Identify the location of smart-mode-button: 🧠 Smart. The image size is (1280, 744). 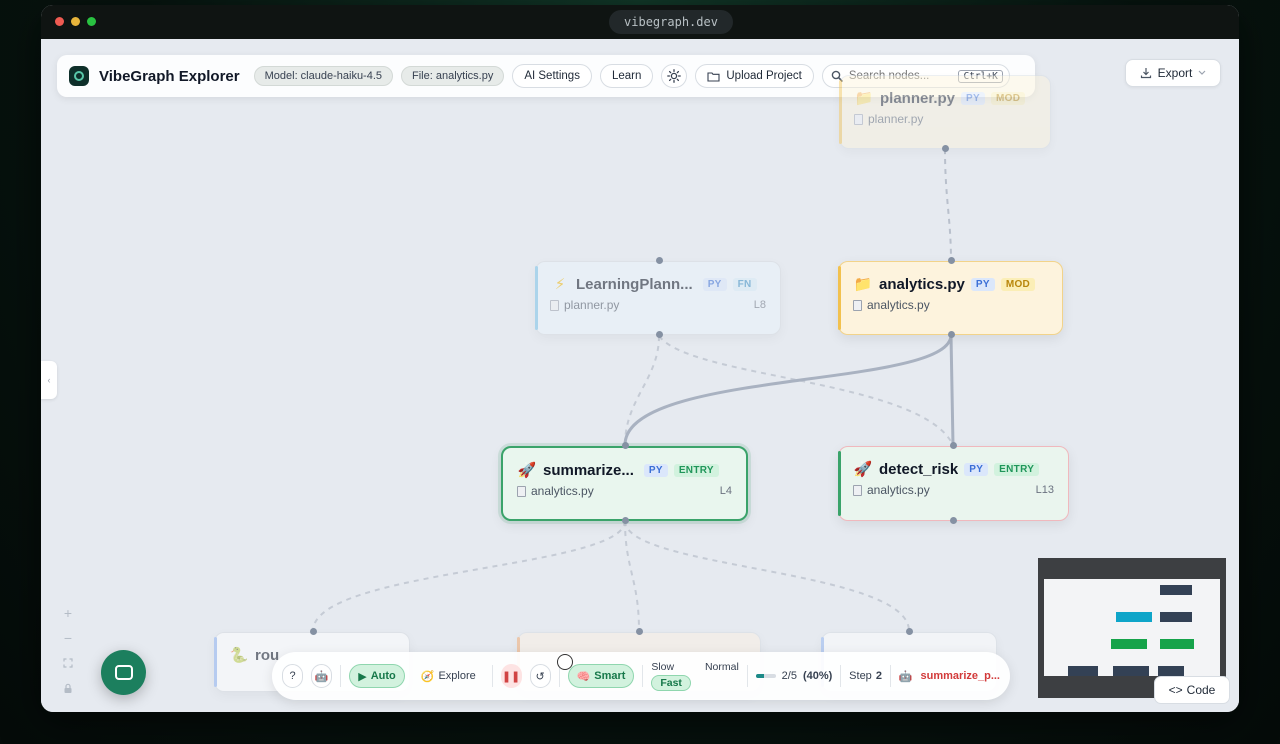
(601, 676).